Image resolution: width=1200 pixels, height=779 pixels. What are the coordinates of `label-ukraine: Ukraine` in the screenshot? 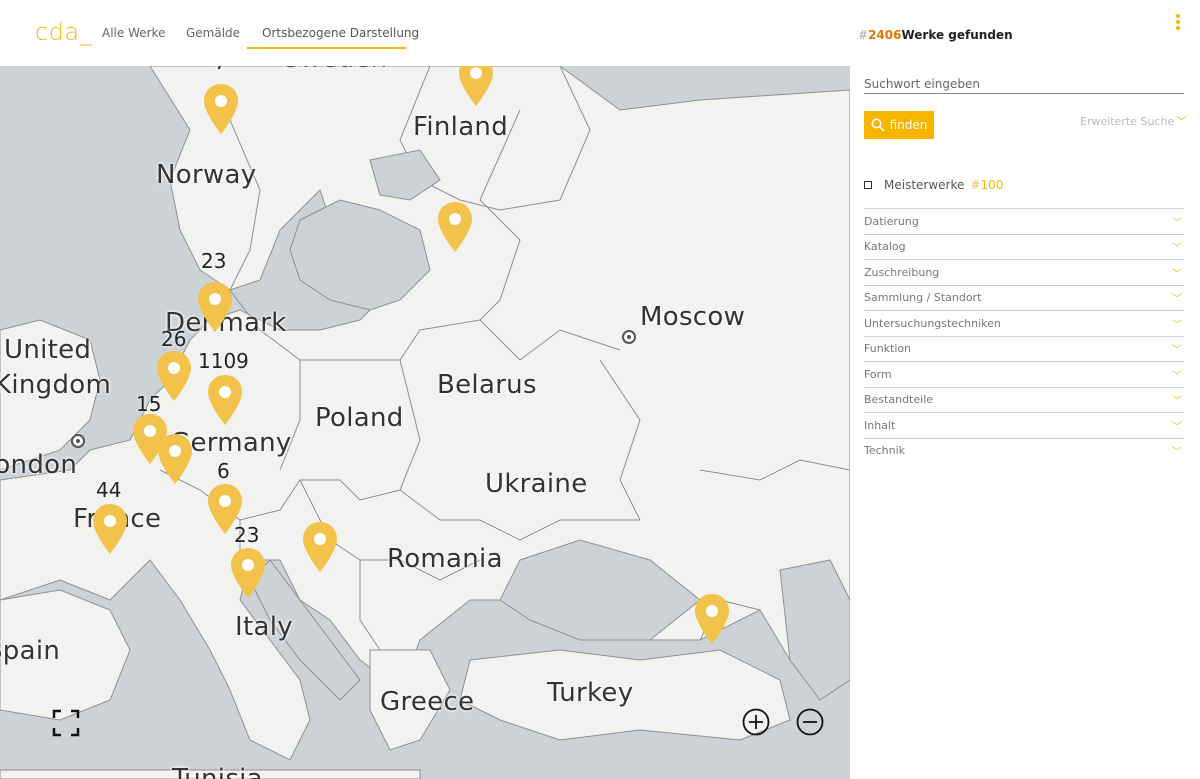 It's located at (536, 484).